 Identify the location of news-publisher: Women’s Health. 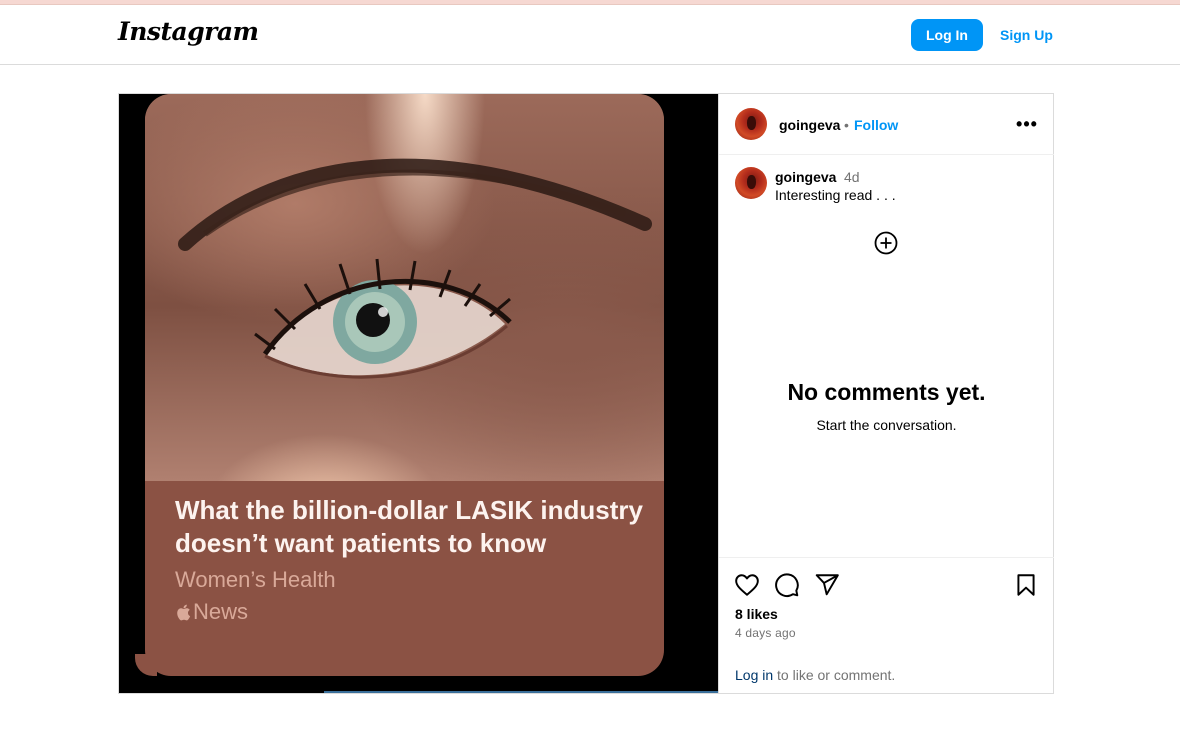
(255, 579).